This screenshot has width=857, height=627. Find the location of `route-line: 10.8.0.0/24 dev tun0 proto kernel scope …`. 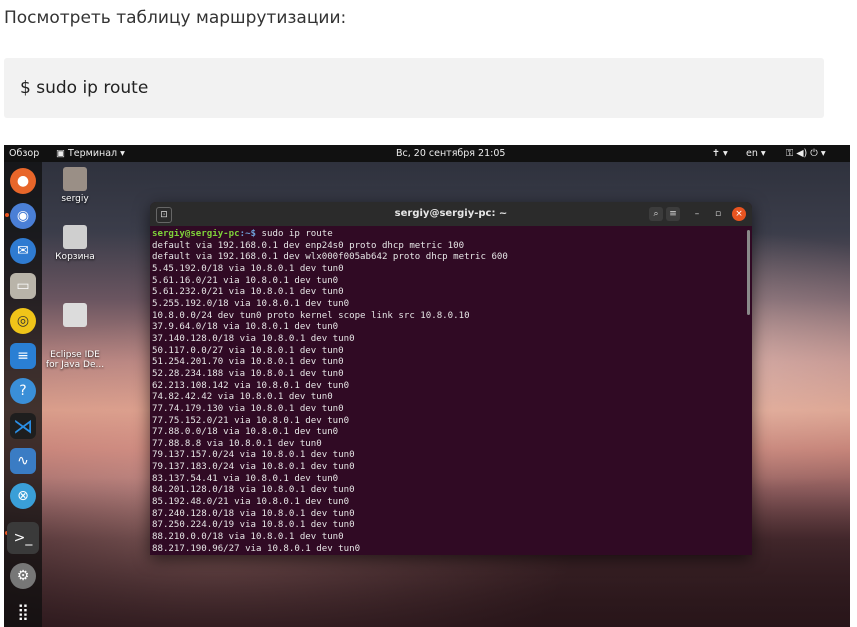

route-line: 10.8.0.0/24 dev tun0 proto kernel scope … is located at coordinates (311, 315).